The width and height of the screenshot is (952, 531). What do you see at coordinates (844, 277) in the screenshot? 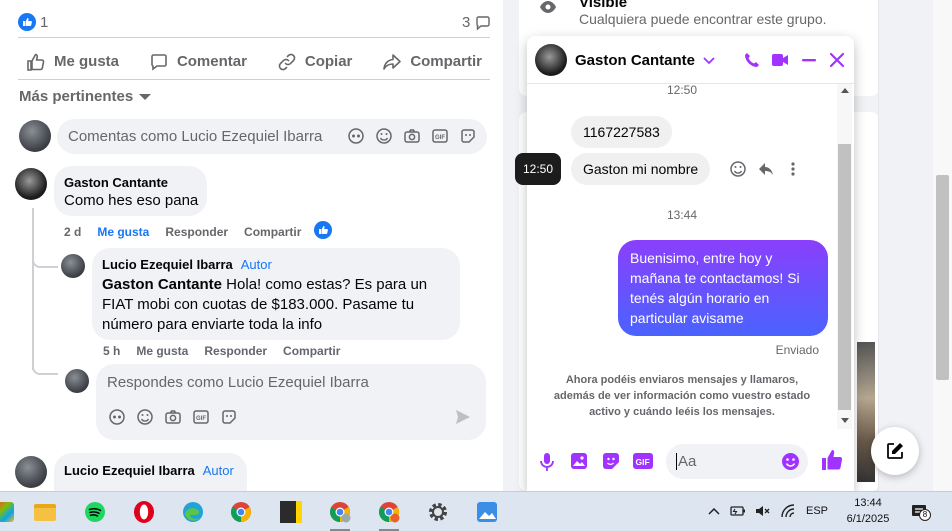
I see `chat-scroll-thumb` at bounding box center [844, 277].